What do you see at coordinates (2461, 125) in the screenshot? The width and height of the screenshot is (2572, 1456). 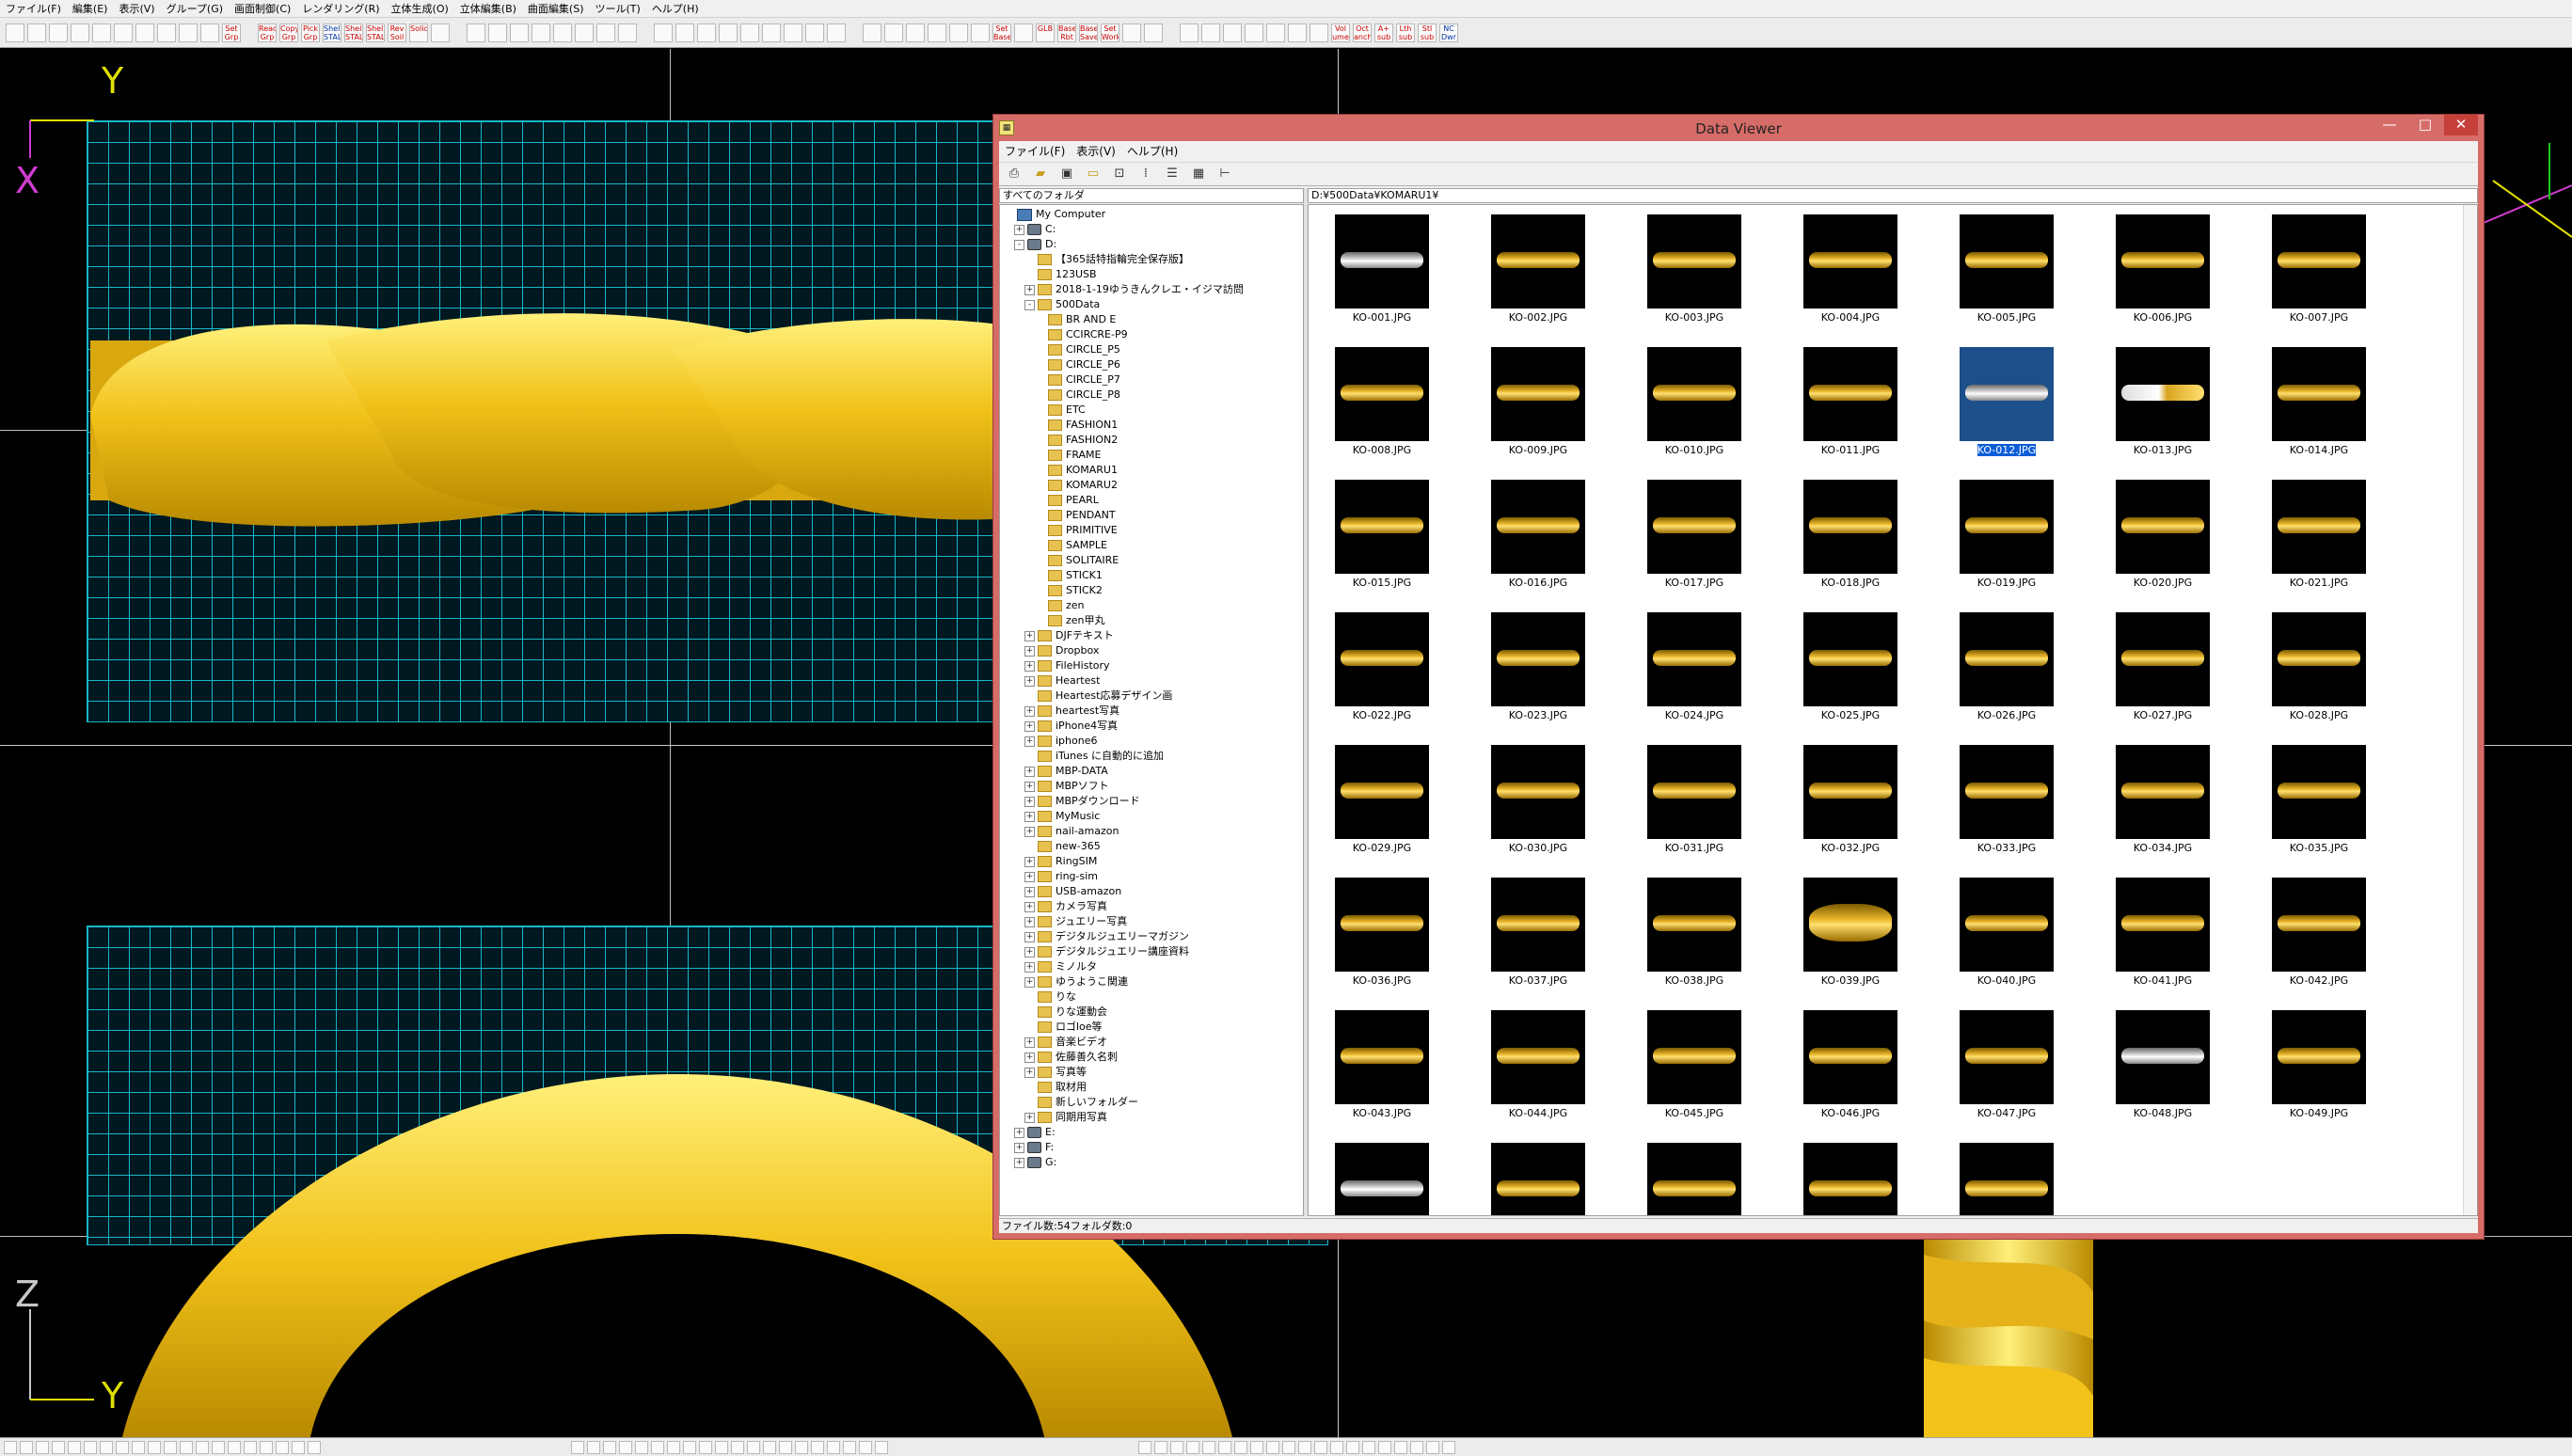 I see `close-button: ✕` at bounding box center [2461, 125].